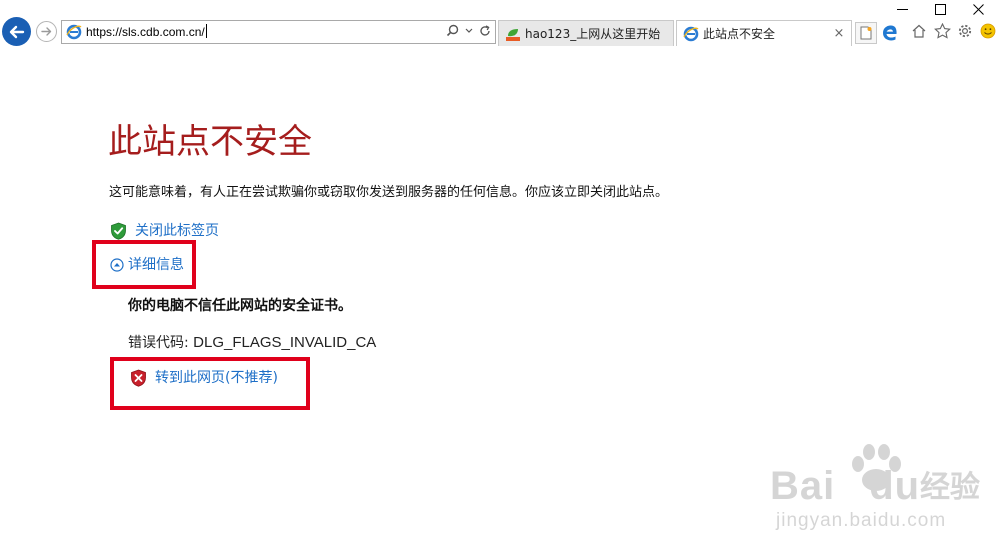 The width and height of the screenshot is (1000, 551). What do you see at coordinates (146, 31) in the screenshot?
I see `url-text: https://sls.cdb.com.cn/` at bounding box center [146, 31].